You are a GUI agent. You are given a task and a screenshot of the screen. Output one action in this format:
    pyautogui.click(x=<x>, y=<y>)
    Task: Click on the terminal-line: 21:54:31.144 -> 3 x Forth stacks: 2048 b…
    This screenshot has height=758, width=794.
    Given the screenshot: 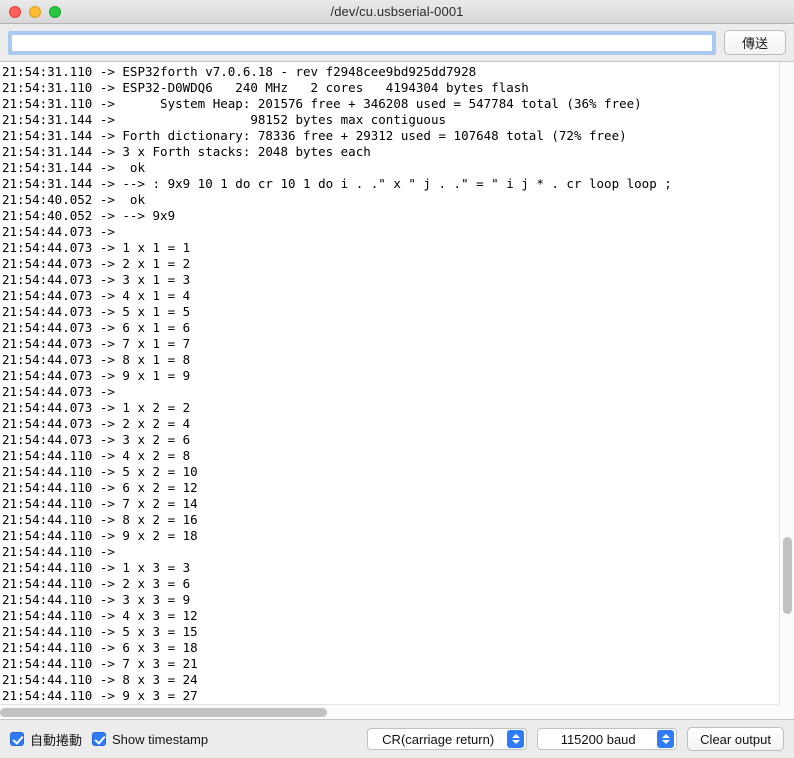 What is the action you would take?
    pyautogui.click(x=186, y=151)
    